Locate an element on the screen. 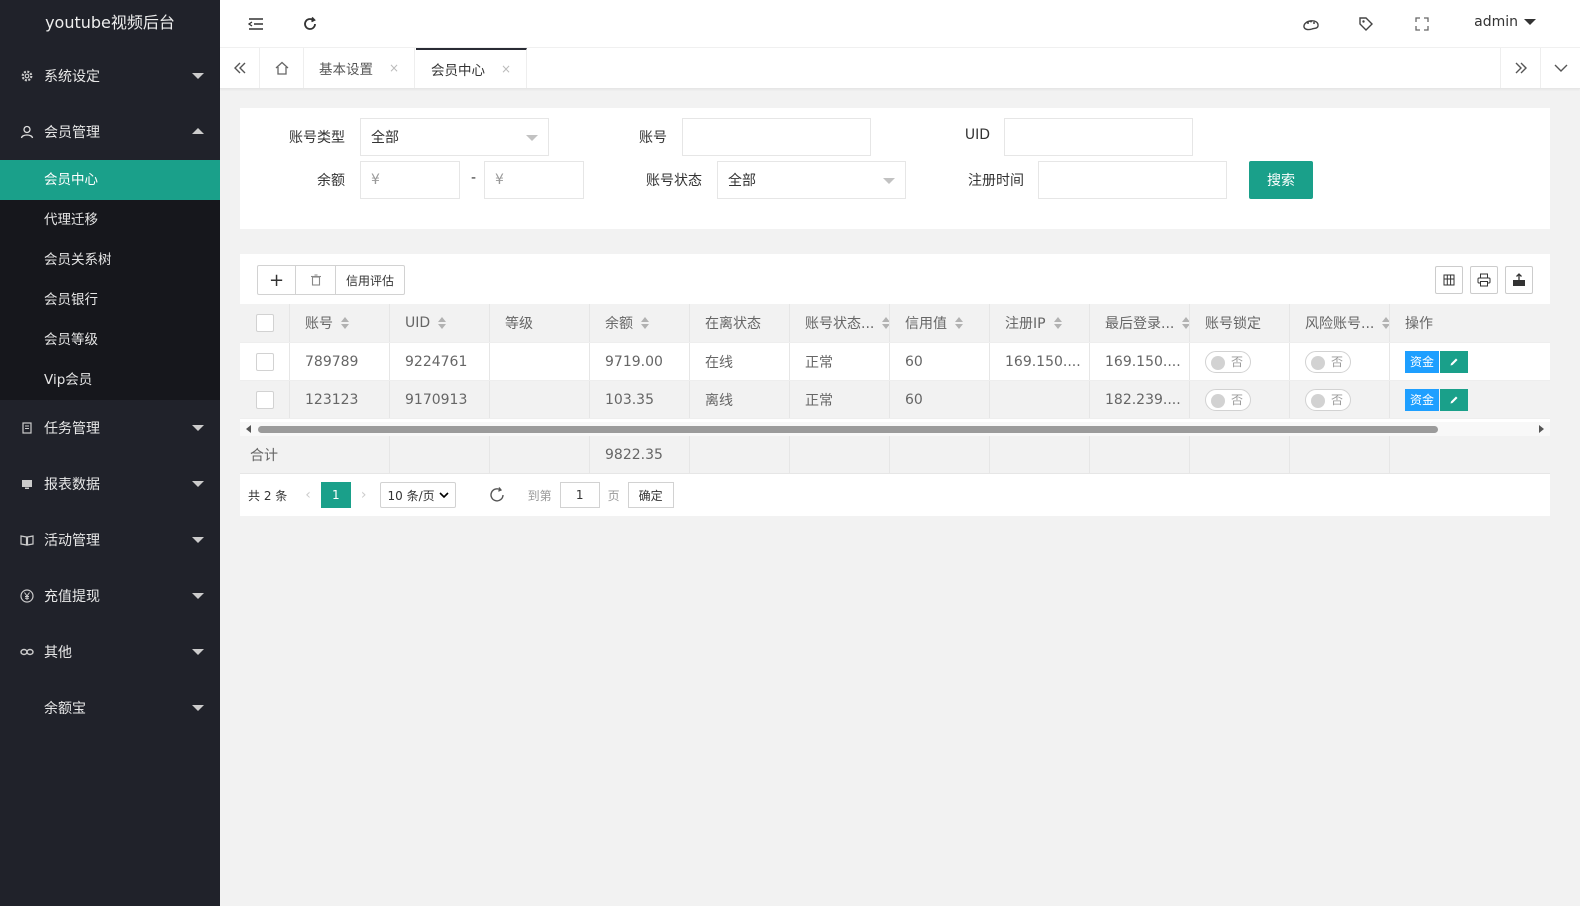 The image size is (1580, 906). cell-credit: 60 is located at coordinates (940, 361).